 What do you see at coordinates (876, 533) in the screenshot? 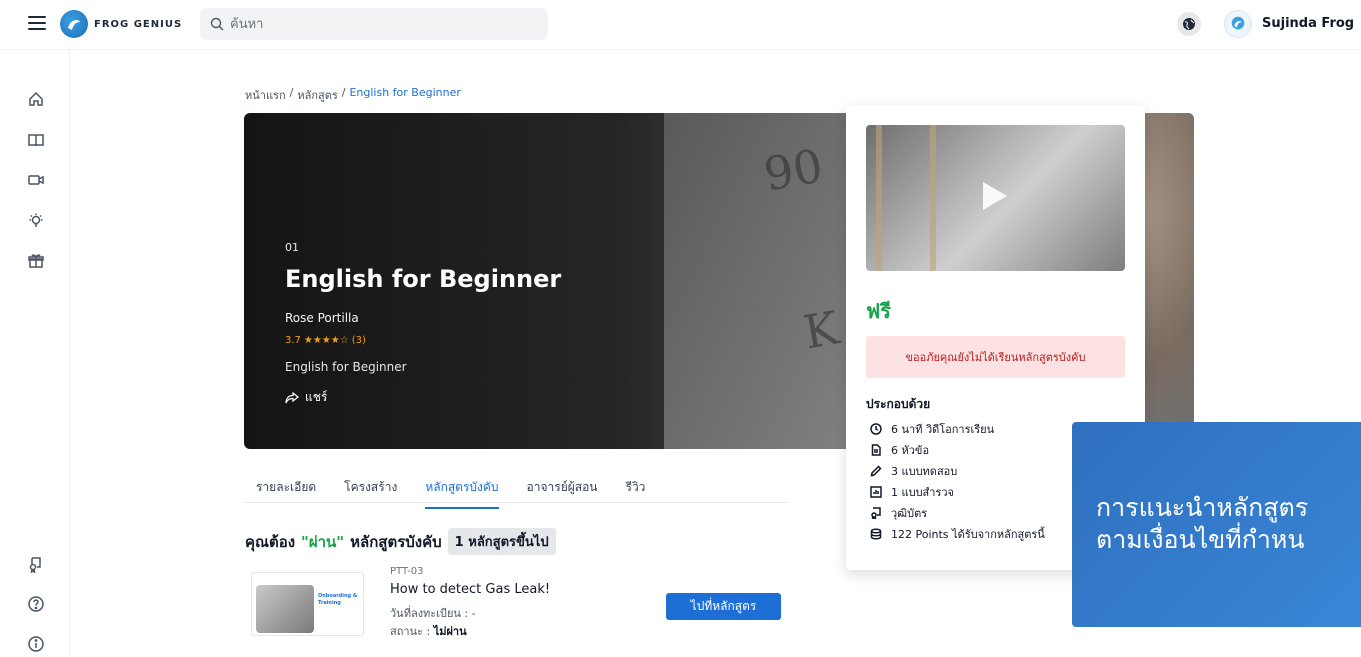
I see `coins-icon` at bounding box center [876, 533].